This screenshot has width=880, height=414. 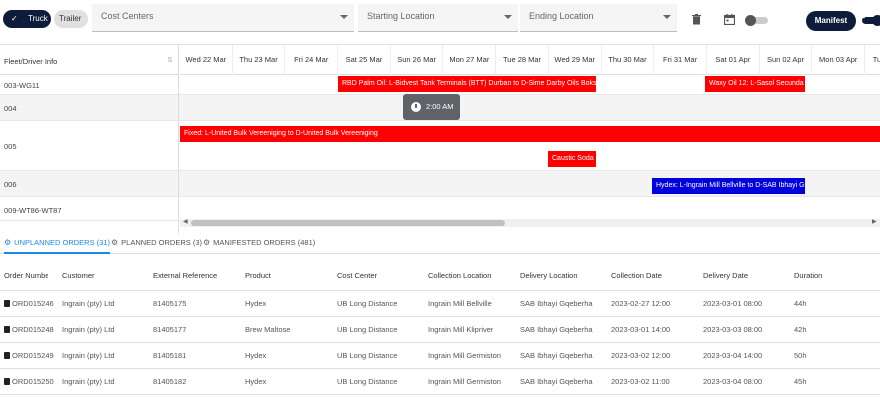 What do you see at coordinates (27, 19) in the screenshot?
I see `truck-chip: ✓ Truck` at bounding box center [27, 19].